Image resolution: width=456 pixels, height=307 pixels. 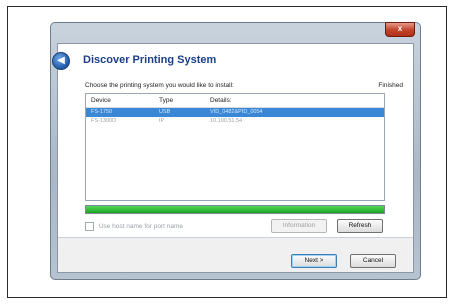 I want to click on information-button: Information, so click(x=299, y=226).